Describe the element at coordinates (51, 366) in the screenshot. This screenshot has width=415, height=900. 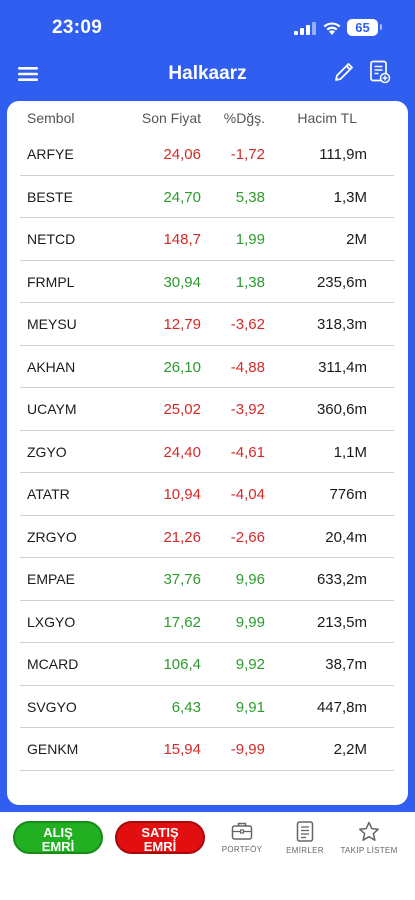
I see `symbol-cell: AKHAN` at that location.